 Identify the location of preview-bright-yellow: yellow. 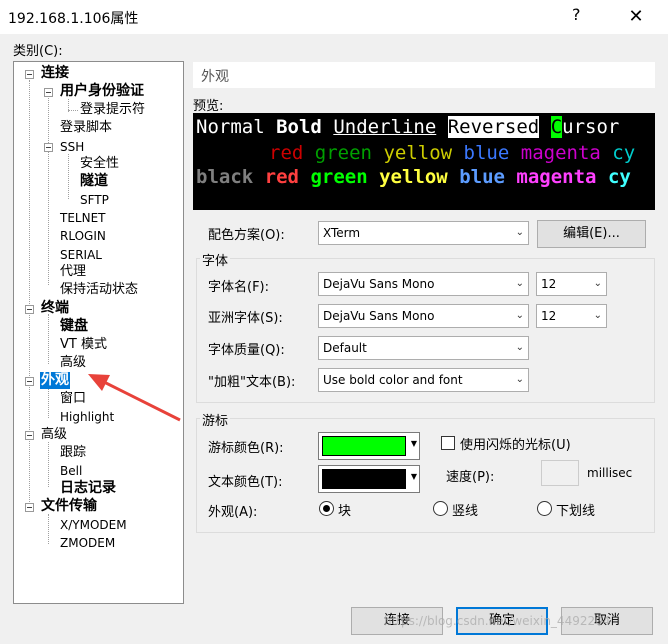
(413, 177).